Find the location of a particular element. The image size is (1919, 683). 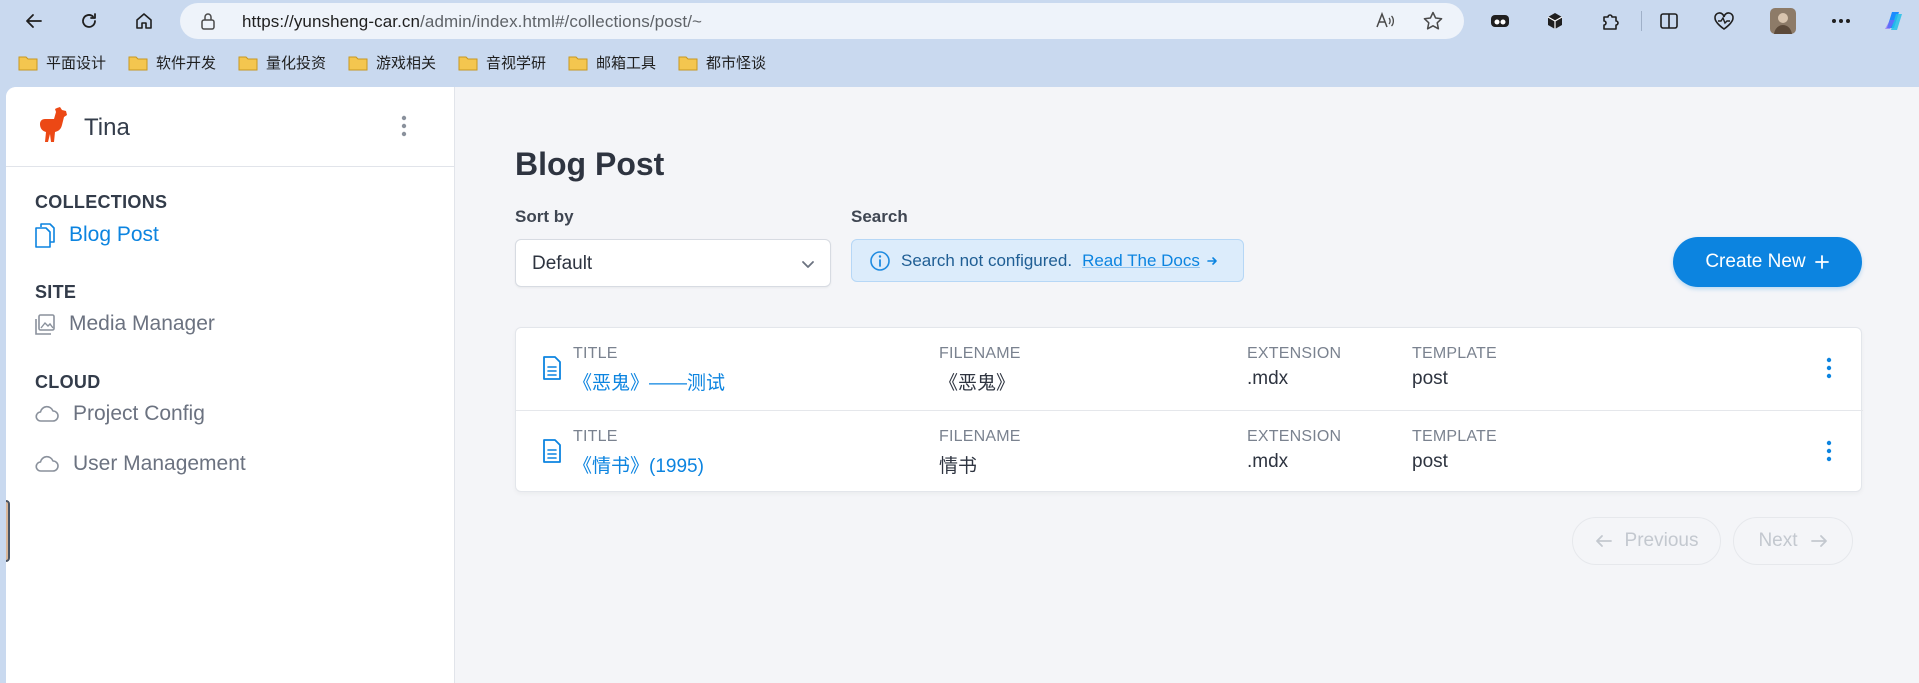

info-icon is located at coordinates (880, 260).